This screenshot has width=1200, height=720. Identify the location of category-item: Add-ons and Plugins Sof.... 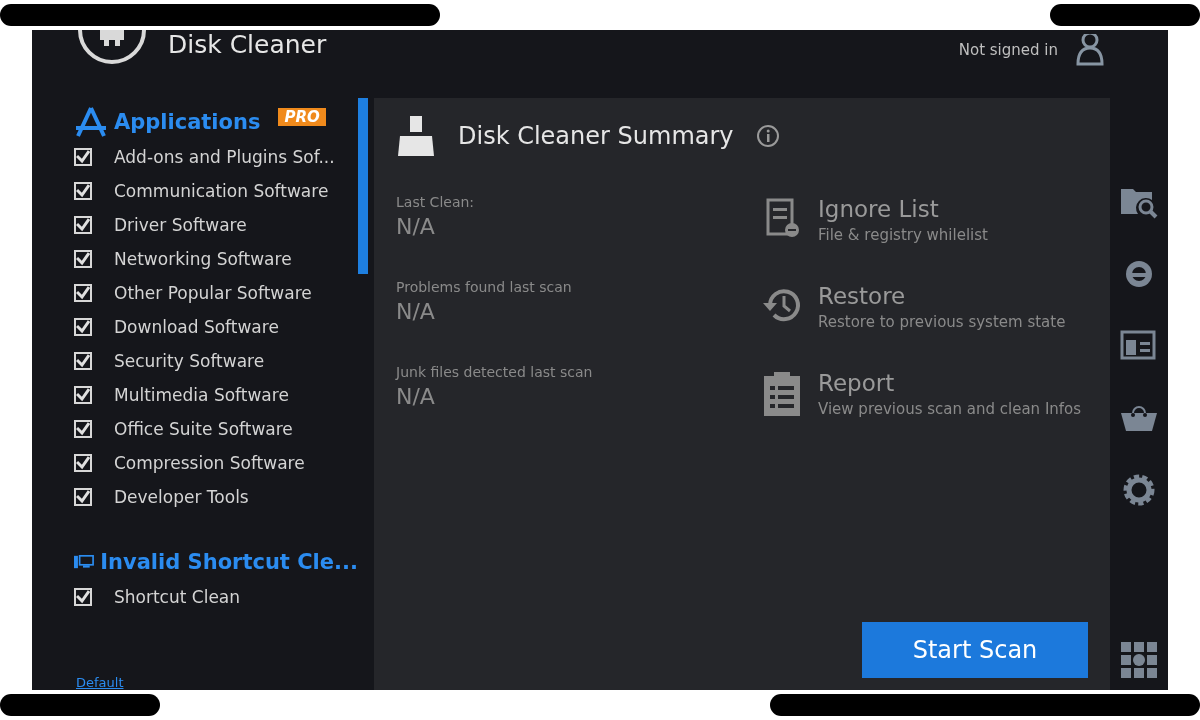
(224, 157).